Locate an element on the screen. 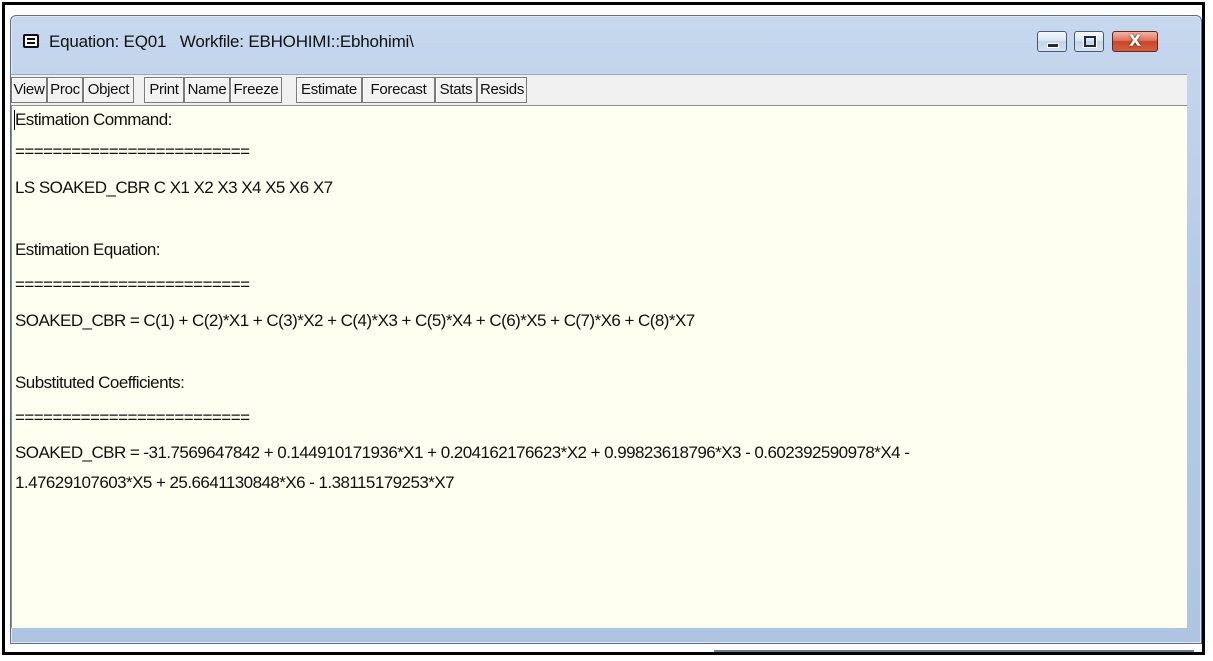  close-button: X is located at coordinates (1135, 41).